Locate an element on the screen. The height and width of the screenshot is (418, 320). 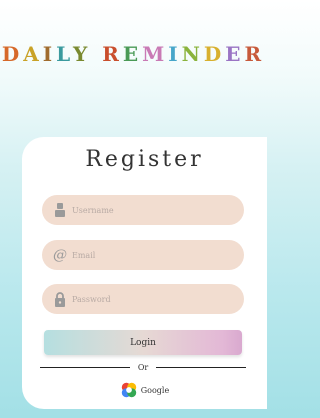
at-icon: @ is located at coordinates (60, 255).